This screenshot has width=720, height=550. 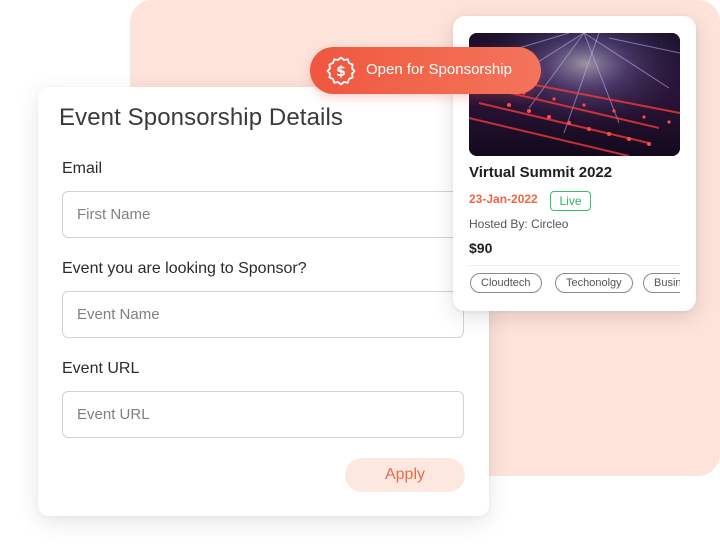 I want to click on form-title: Event Sponsorship Details, so click(x=201, y=117).